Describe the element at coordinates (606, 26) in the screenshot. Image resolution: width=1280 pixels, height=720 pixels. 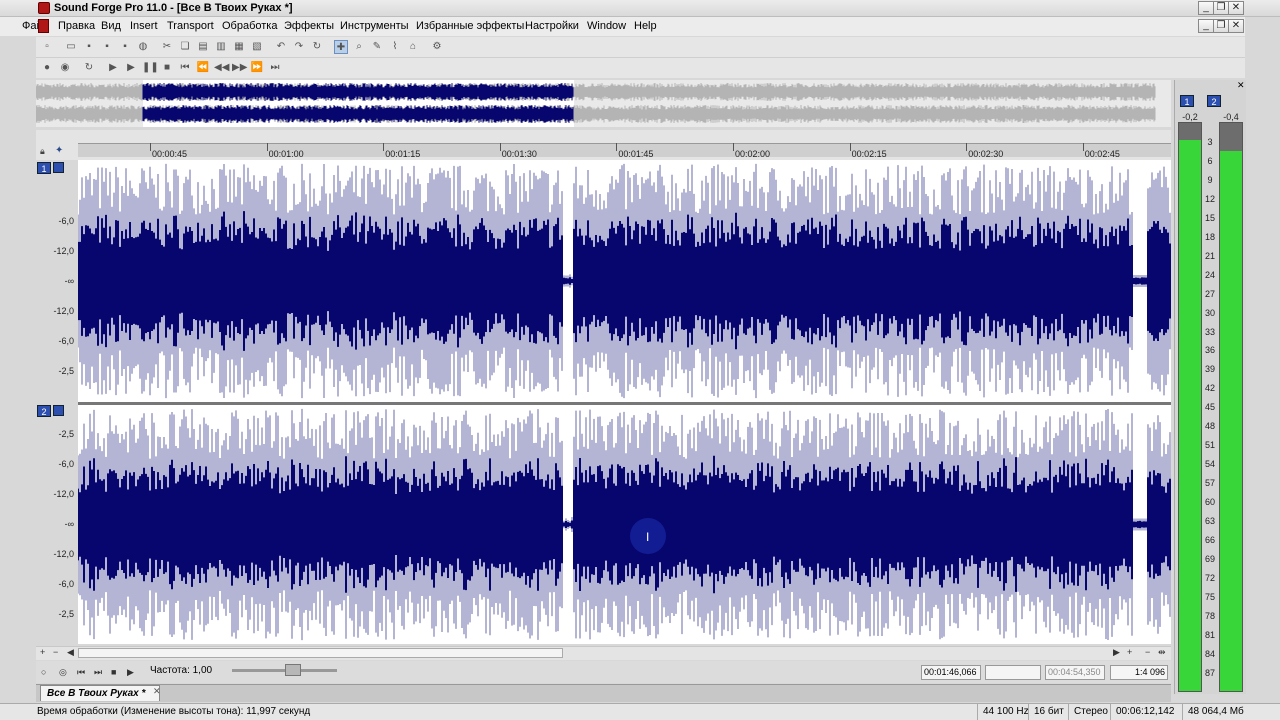
I see `menu-window: Window` at that location.